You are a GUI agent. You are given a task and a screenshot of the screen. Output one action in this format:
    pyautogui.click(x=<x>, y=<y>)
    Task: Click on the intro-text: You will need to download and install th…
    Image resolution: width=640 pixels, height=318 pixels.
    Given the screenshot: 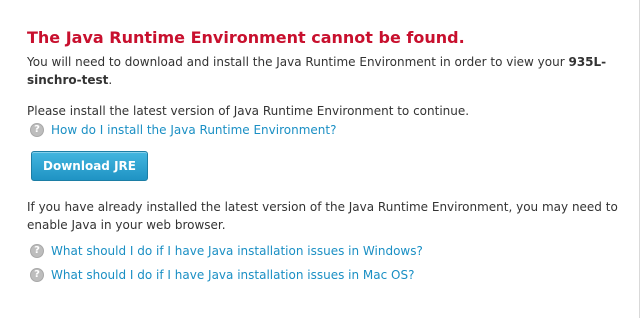 What is the action you would take?
    pyautogui.click(x=327, y=71)
    